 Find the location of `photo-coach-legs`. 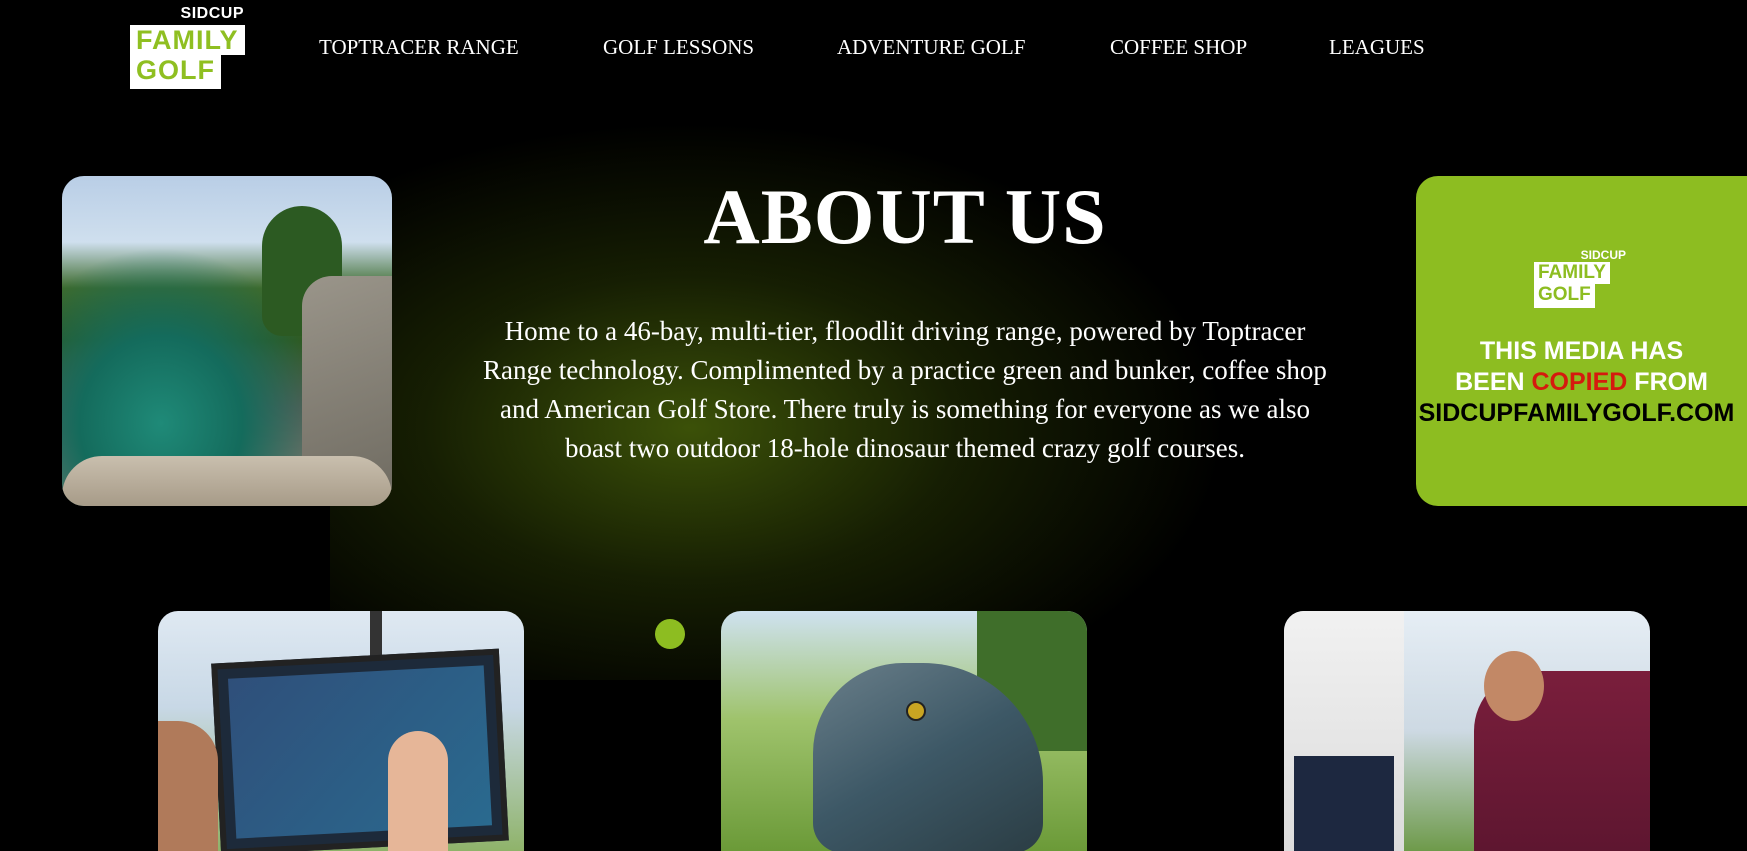

photo-coach-legs is located at coordinates (1344, 803).